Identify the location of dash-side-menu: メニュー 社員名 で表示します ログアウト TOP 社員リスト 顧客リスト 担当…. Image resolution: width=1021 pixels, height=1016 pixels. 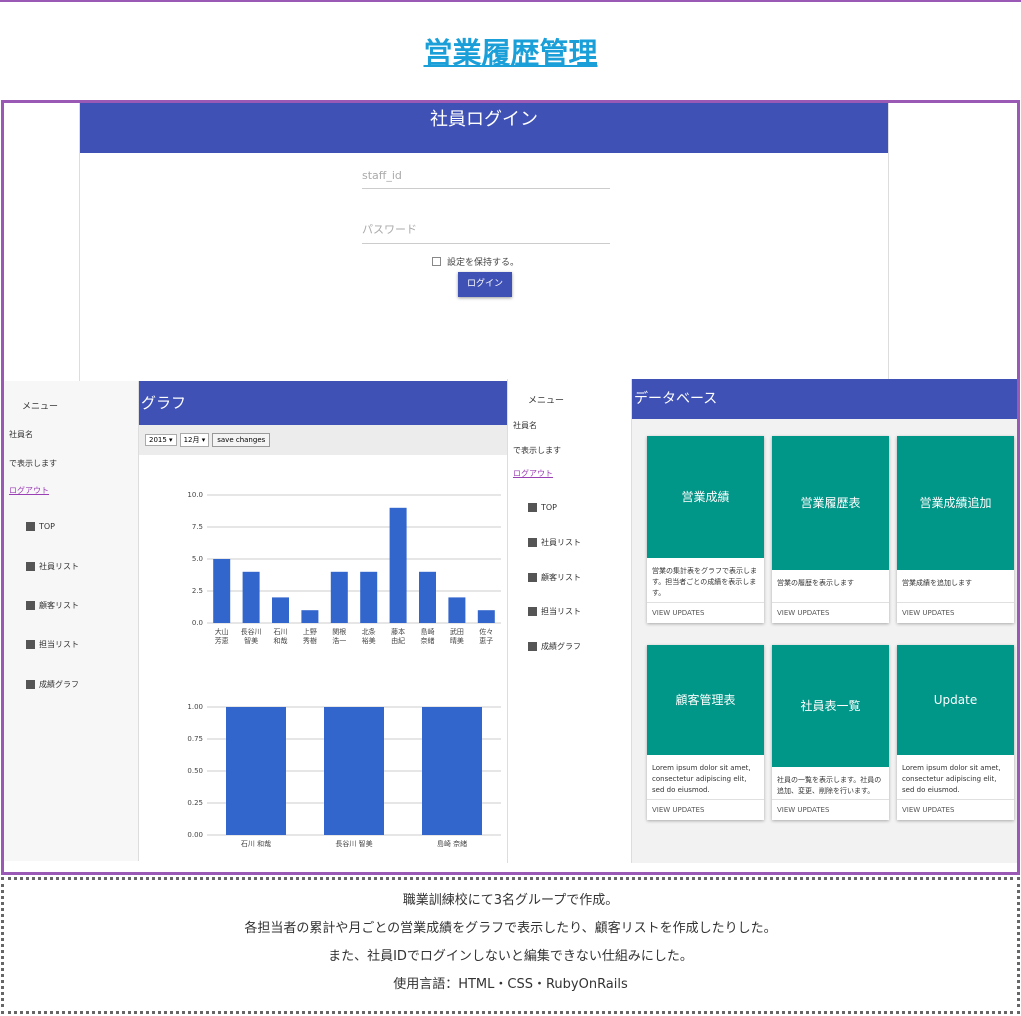
(569, 621).